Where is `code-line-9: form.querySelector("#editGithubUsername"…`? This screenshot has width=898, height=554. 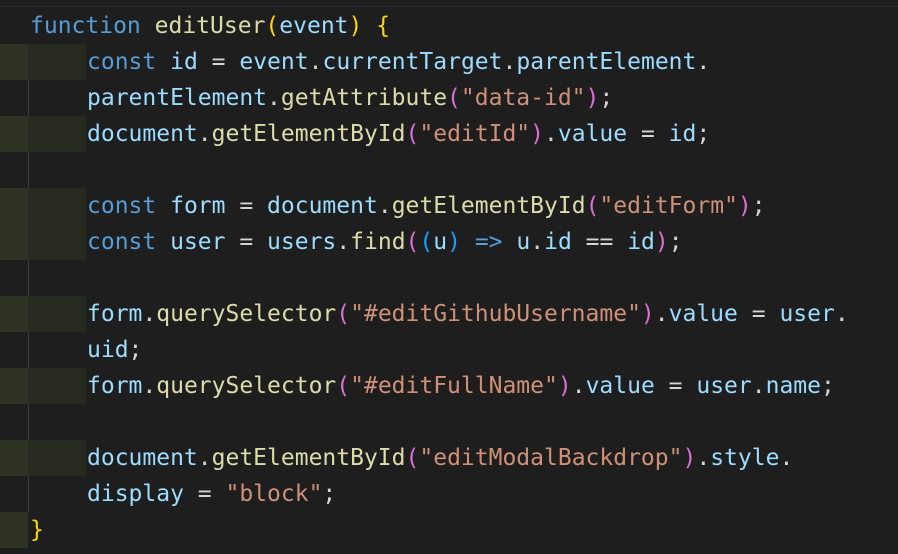 code-line-9: form.querySelector("#editGithubUsername"… is located at coordinates (449, 314).